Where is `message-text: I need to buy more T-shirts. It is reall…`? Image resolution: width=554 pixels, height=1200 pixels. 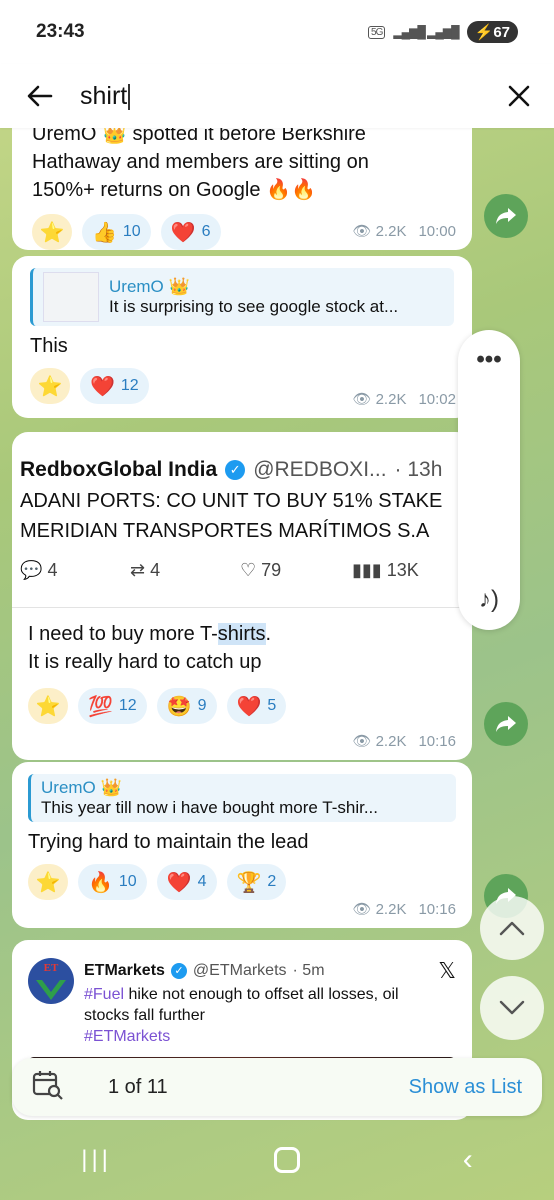
message-text: I need to buy more T-shirts. It is reall… is located at coordinates (242, 642).